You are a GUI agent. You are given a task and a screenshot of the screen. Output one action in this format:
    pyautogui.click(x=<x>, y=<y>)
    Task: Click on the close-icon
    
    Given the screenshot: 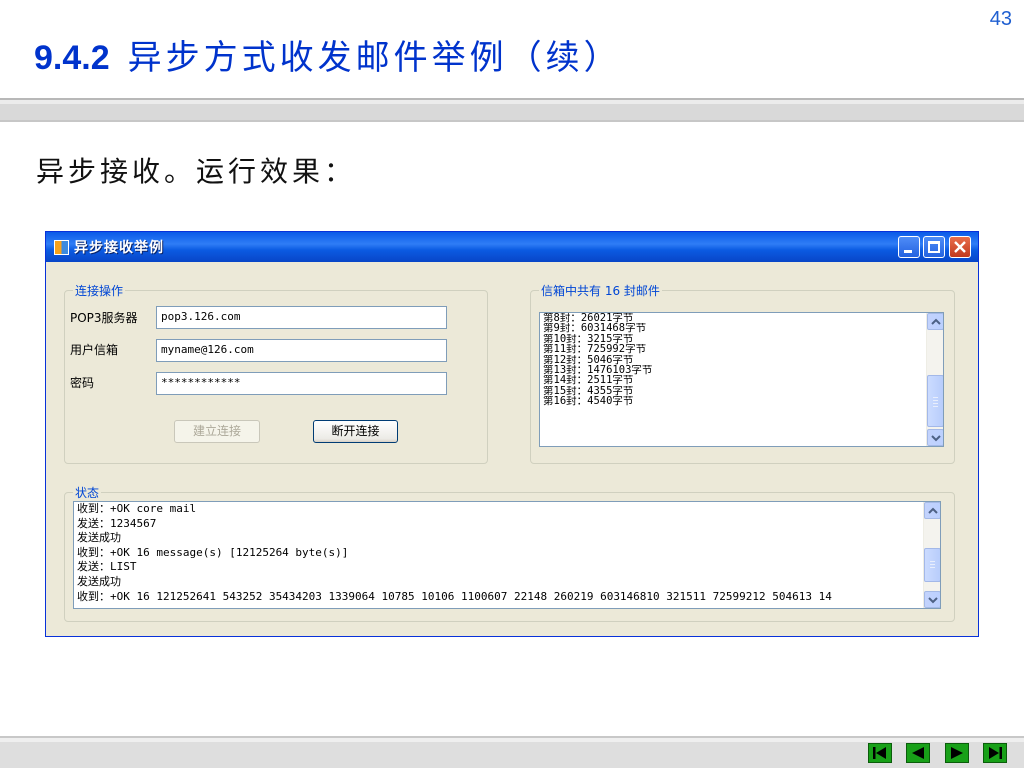 What is the action you would take?
    pyautogui.click(x=960, y=247)
    